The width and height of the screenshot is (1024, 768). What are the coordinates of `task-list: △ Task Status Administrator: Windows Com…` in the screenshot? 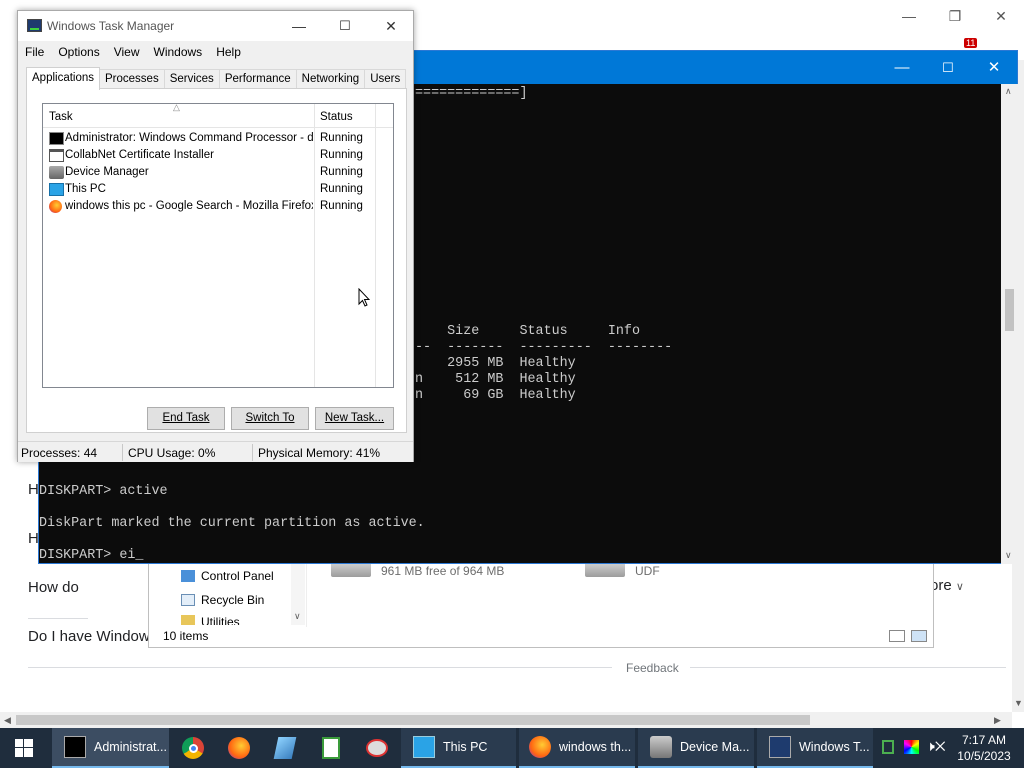 It's located at (218, 245).